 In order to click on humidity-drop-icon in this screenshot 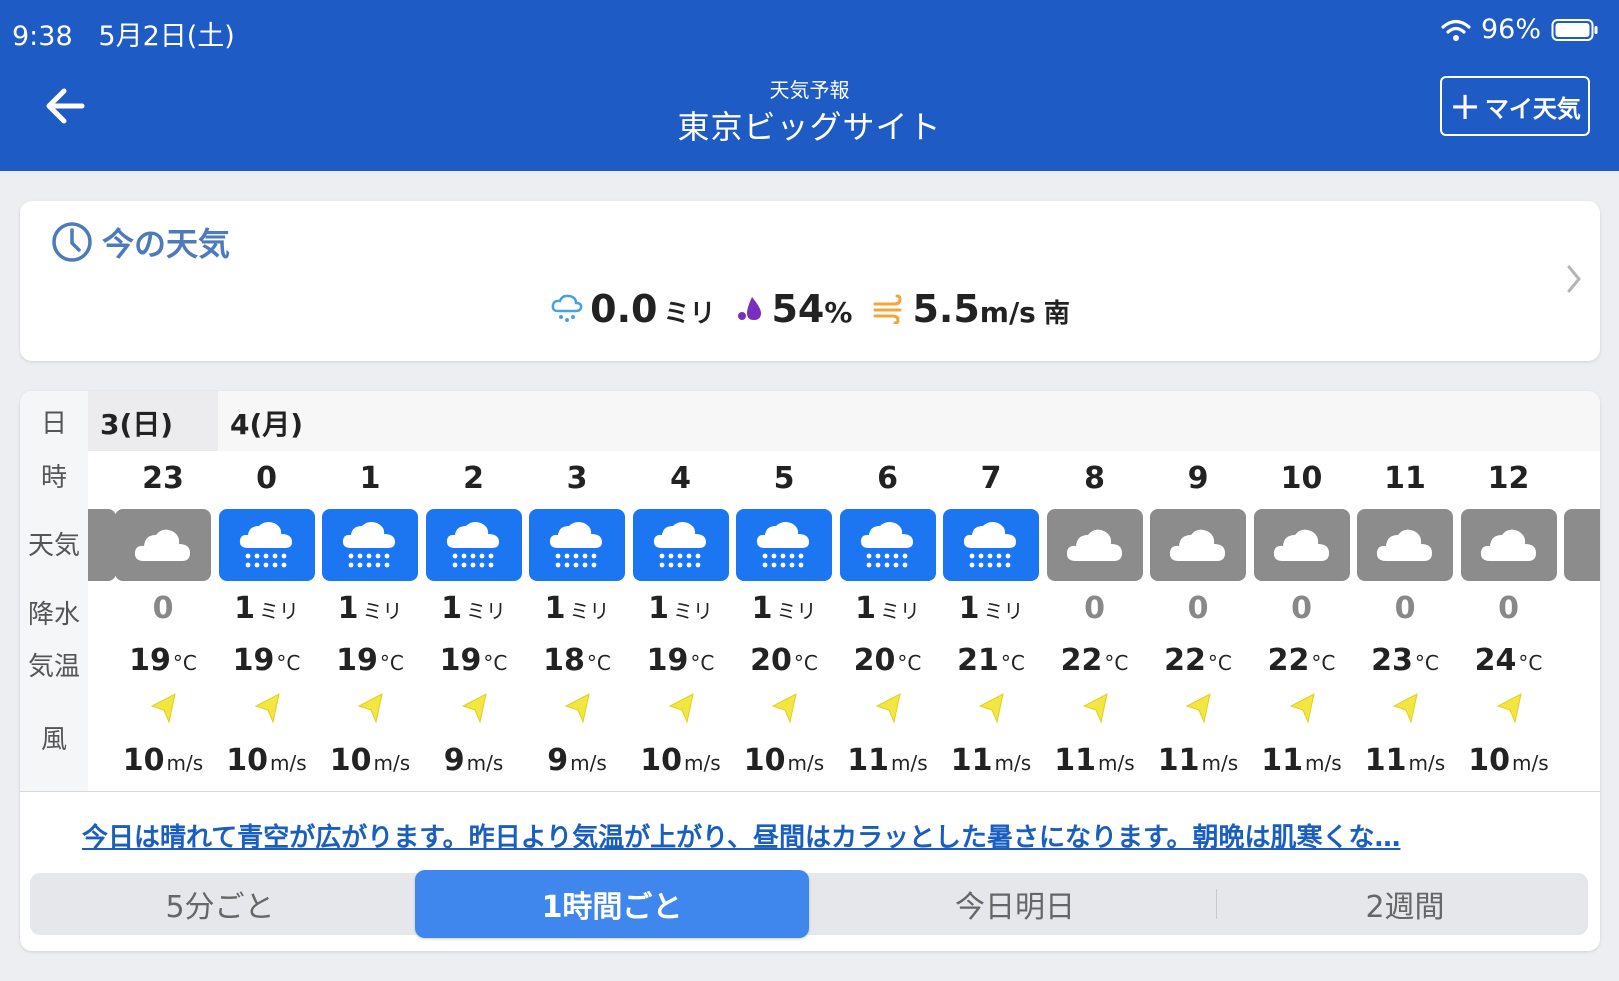, I will do `click(750, 308)`.